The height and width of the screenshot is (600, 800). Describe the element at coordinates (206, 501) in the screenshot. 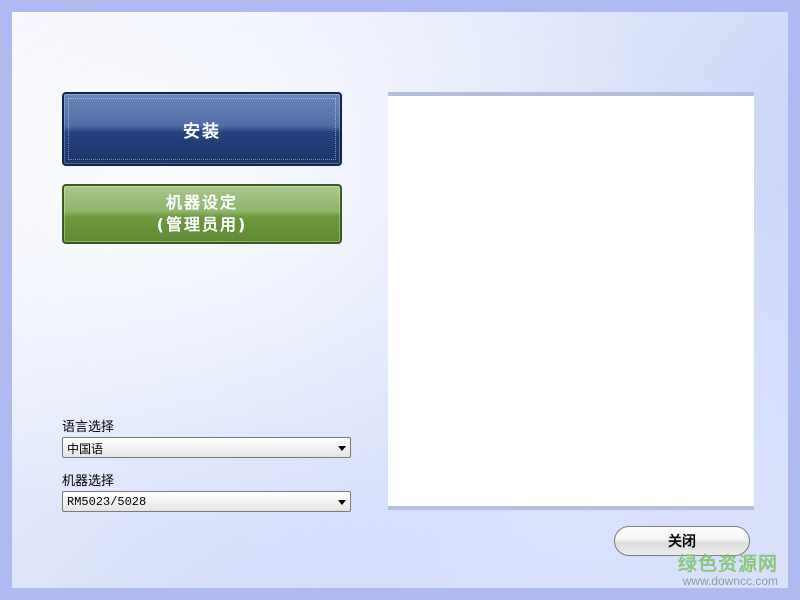

I see `machine-dropdown: RM5023/5028` at that location.